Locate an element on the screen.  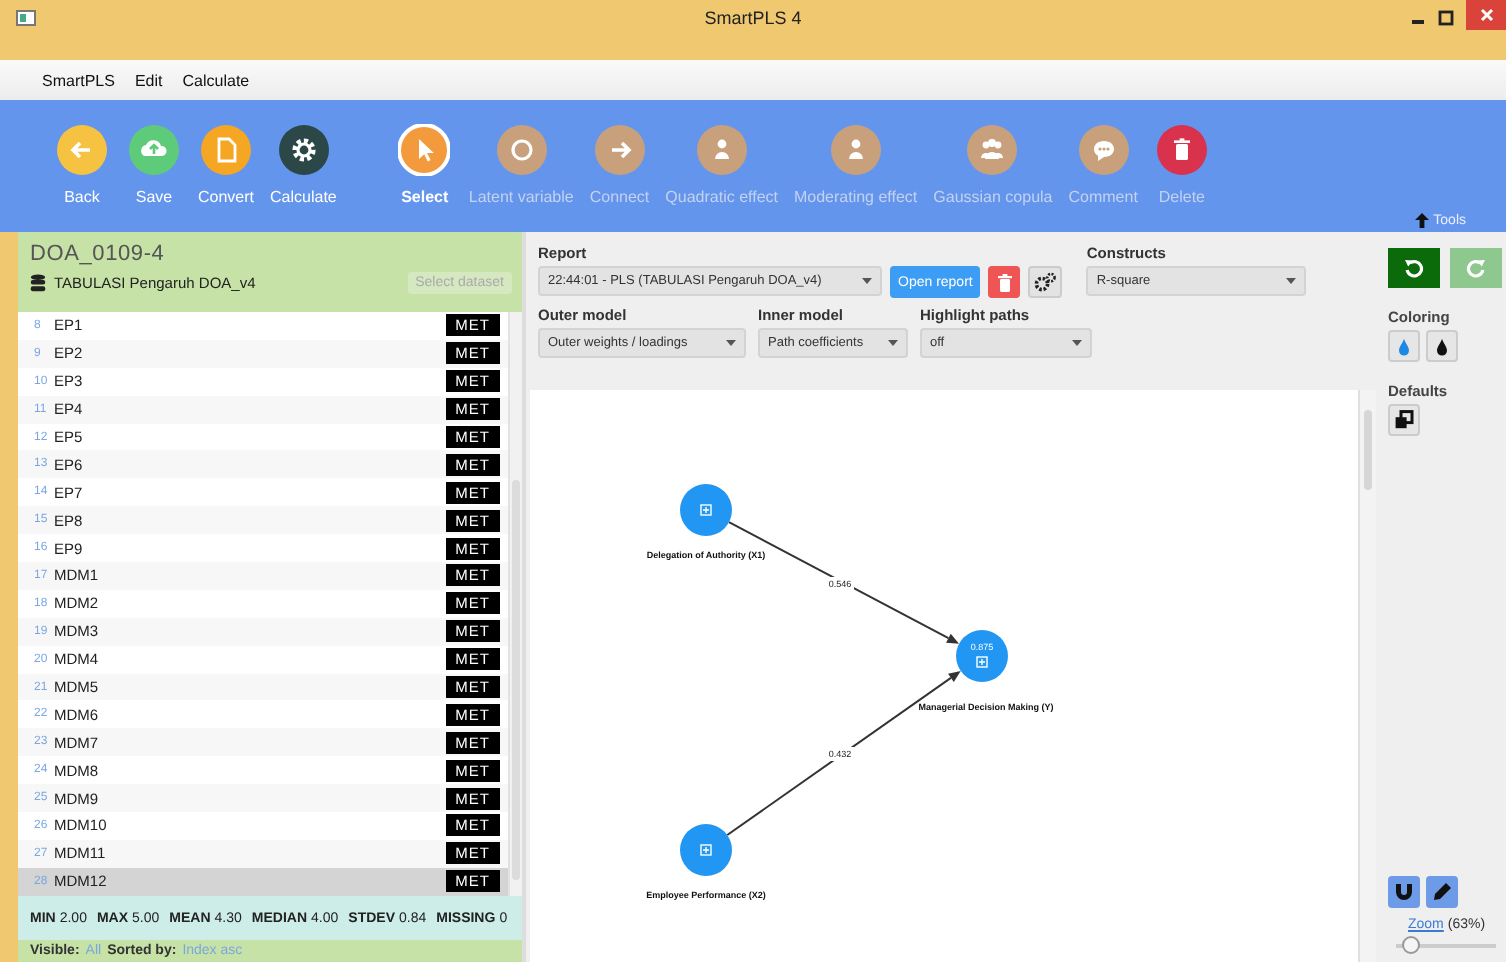
path-arrow is located at coordinates (843, 753).